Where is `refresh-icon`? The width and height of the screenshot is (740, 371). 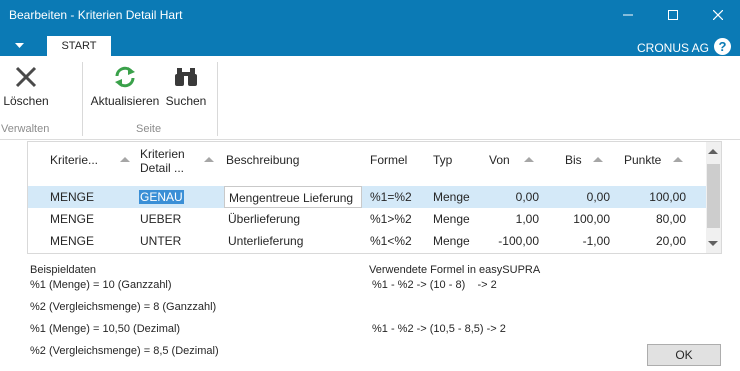
refresh-icon is located at coordinates (125, 77).